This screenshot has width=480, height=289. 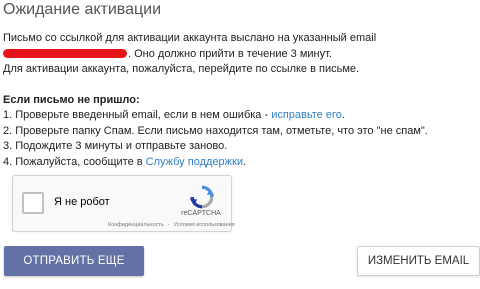 I want to click on terms-link: Условия использования, so click(x=204, y=225).